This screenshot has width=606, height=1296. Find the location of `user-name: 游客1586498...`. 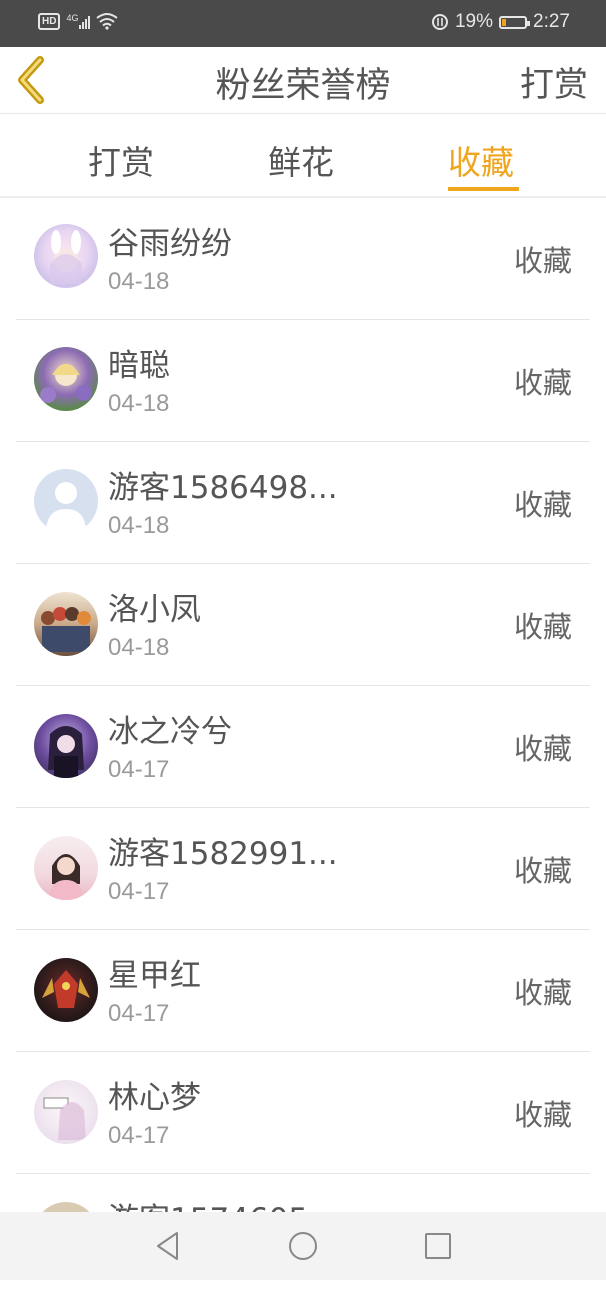

user-name: 游客1586498... is located at coordinates (223, 488).